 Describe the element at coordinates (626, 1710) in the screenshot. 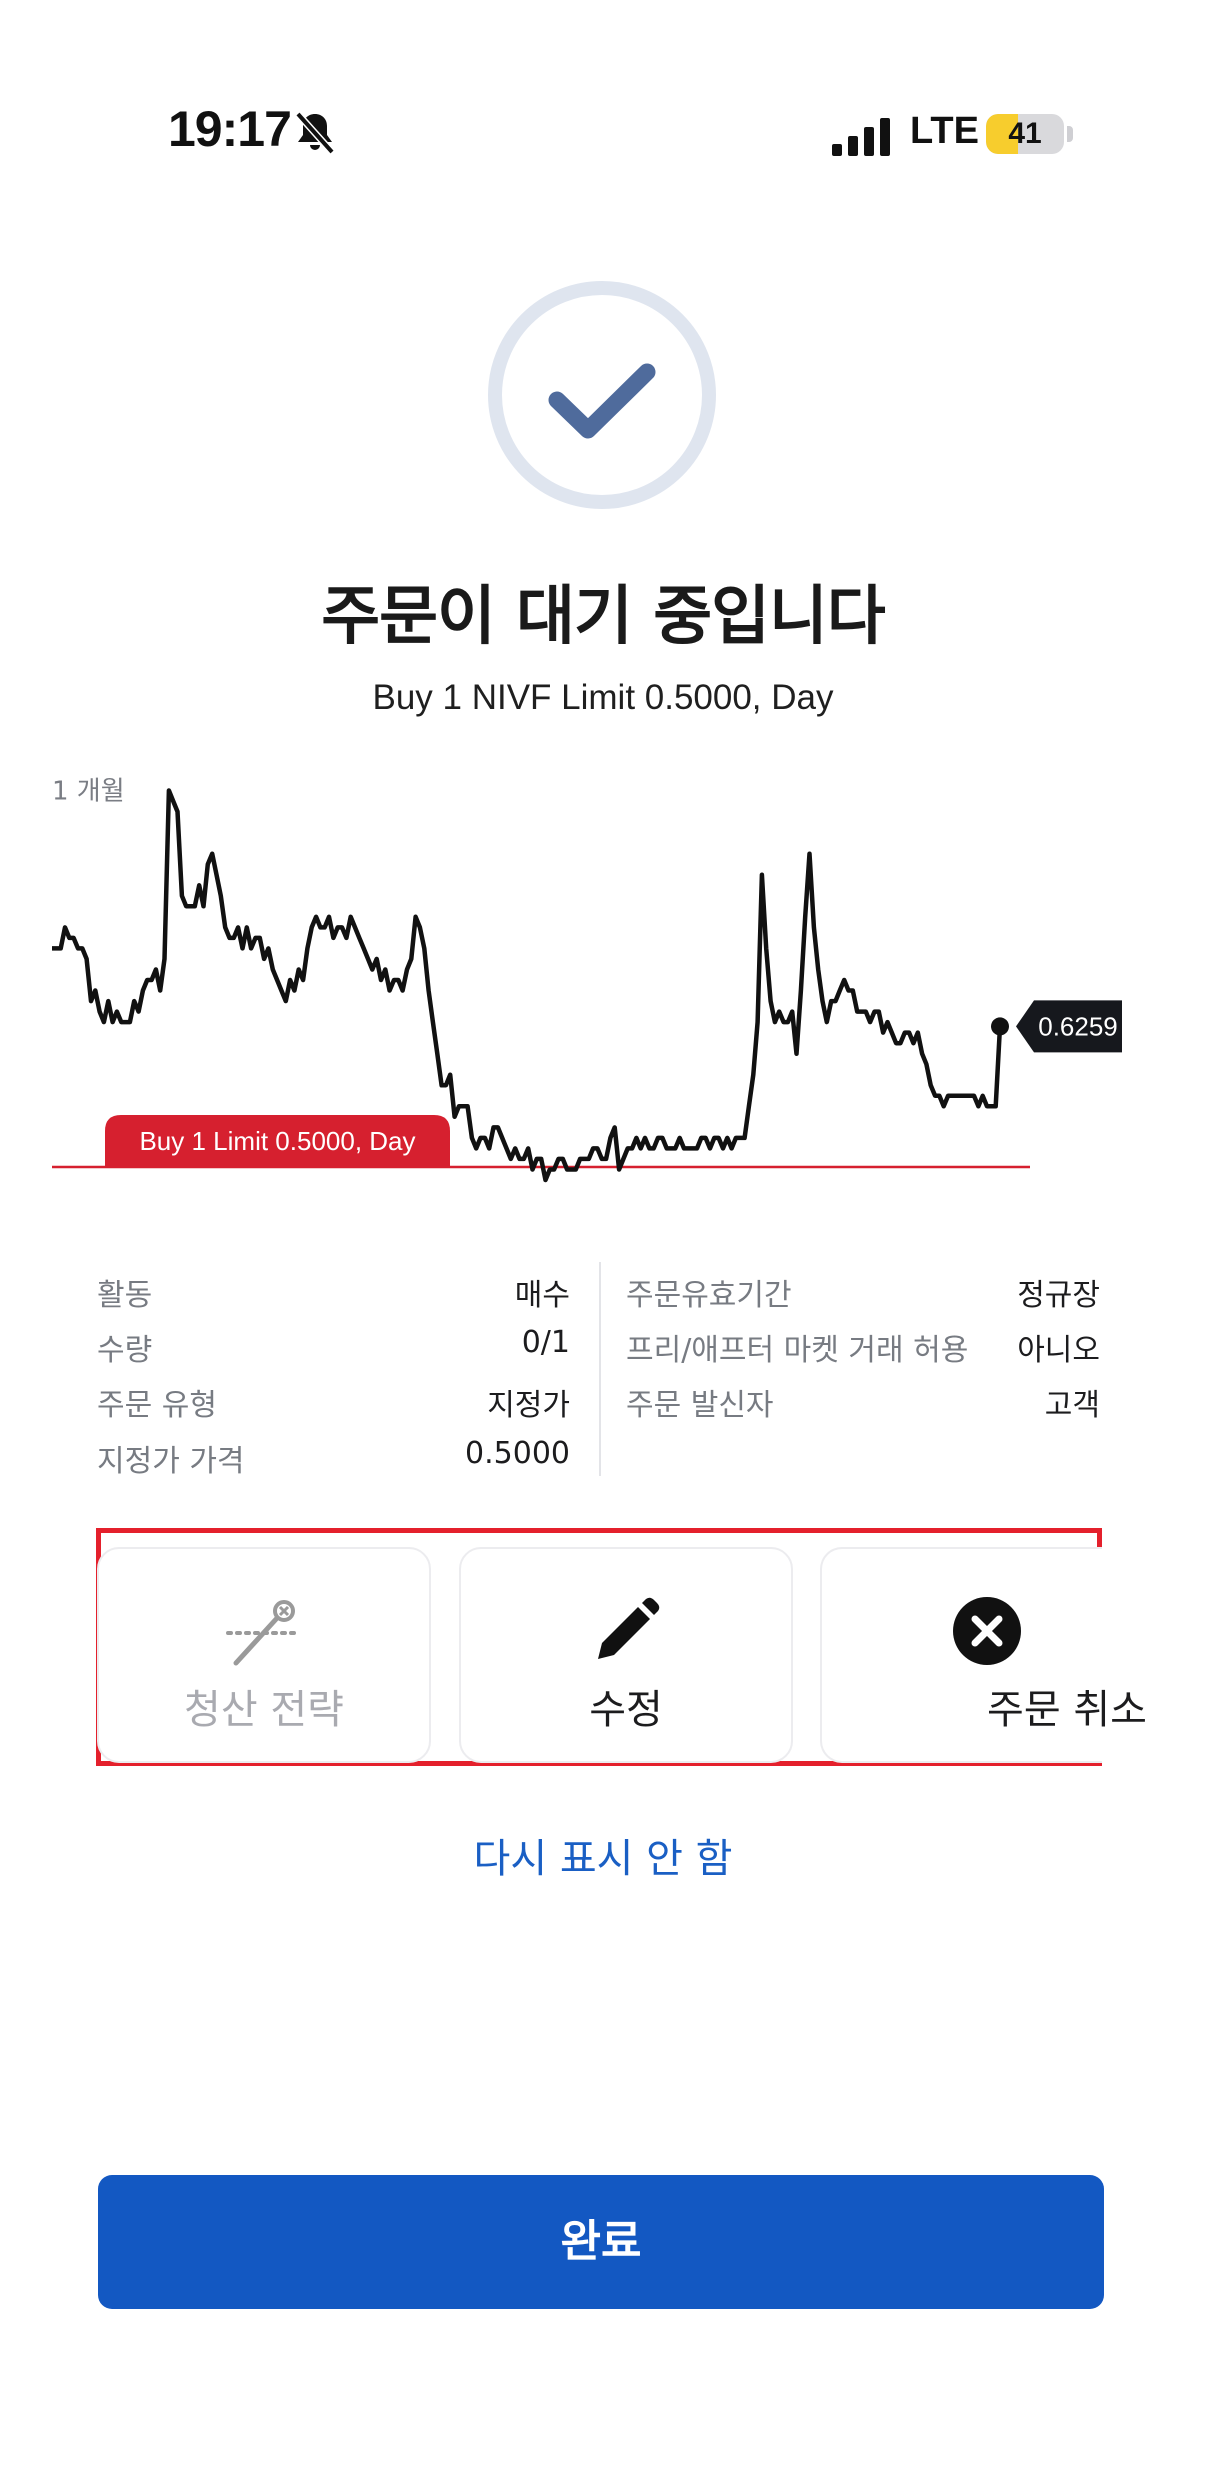

I see `modify-order-label: 수정` at that location.